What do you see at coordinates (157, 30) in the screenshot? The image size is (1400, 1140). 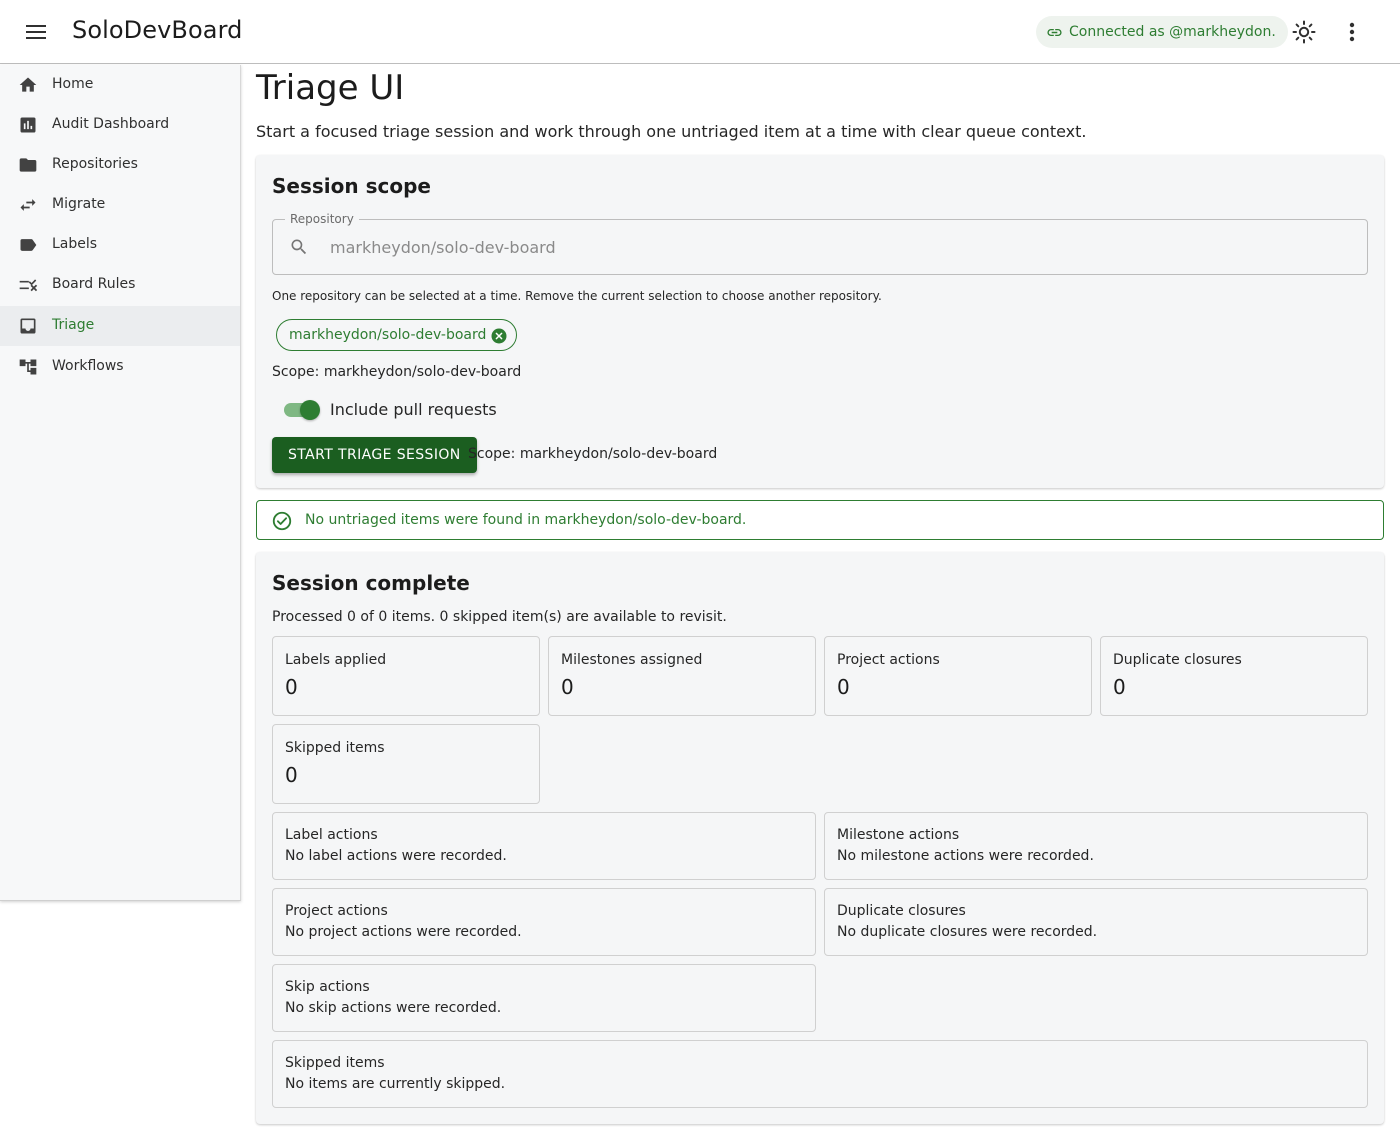 I see `app-title: SoloDevBoard` at bounding box center [157, 30].